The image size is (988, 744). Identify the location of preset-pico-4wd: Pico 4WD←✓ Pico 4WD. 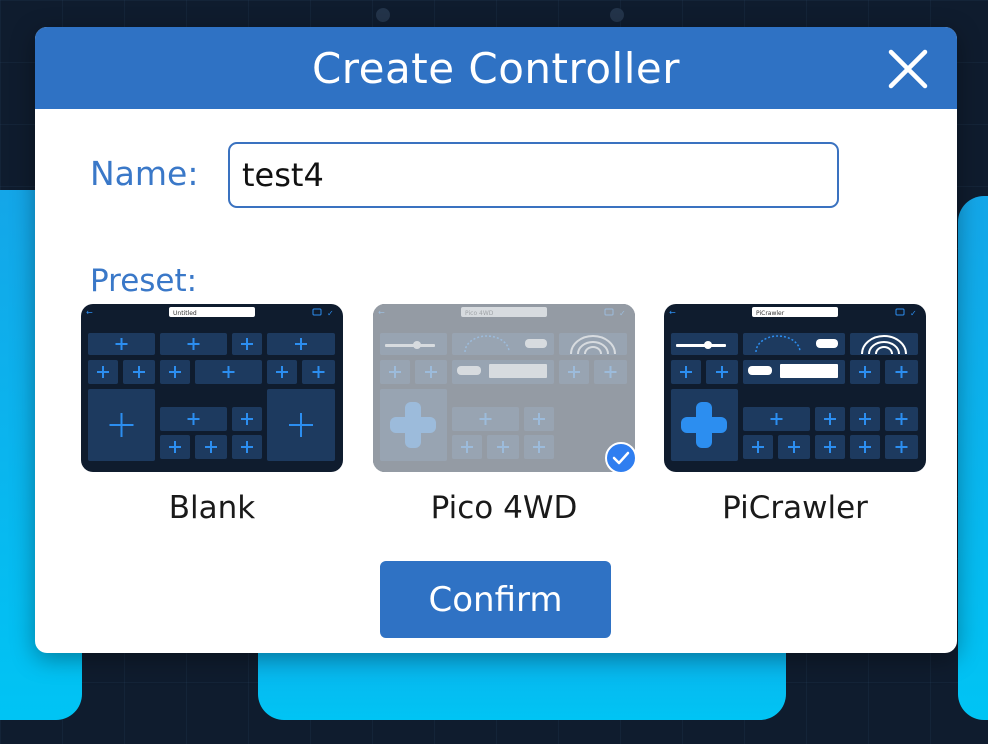
(505, 415).